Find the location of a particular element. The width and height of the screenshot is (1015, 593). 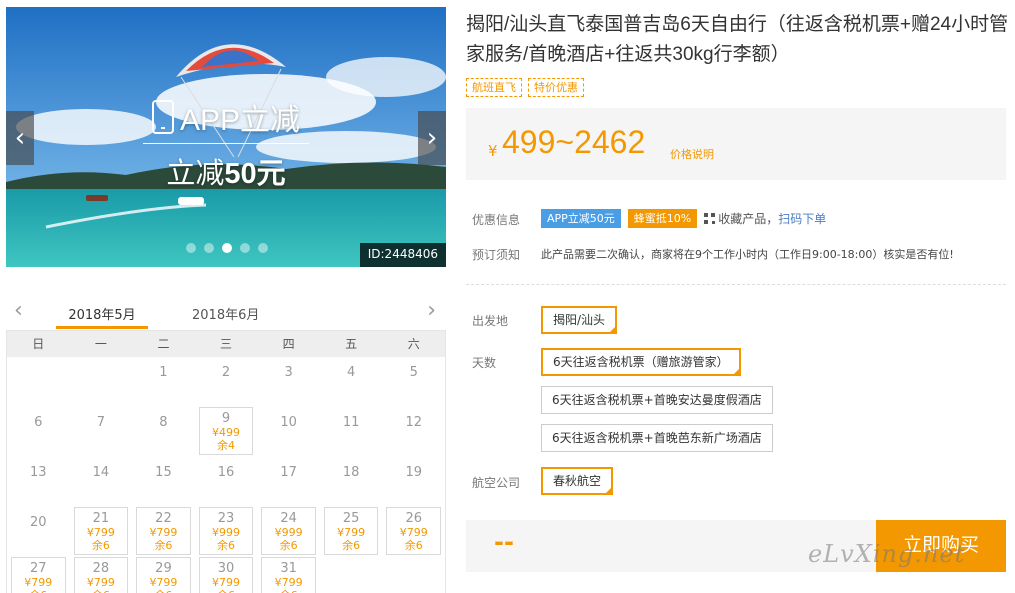

calendar-day-available: 21 ¥799 余6 is located at coordinates (101, 532).